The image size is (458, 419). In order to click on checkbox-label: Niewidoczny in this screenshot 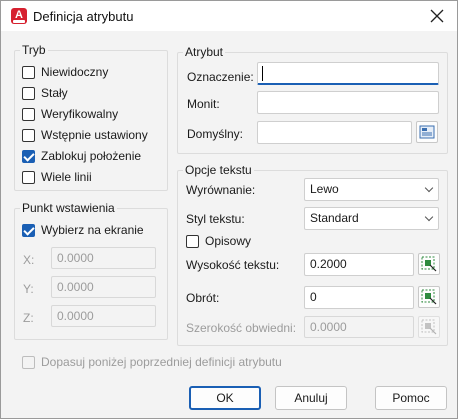, I will do `click(75, 72)`.